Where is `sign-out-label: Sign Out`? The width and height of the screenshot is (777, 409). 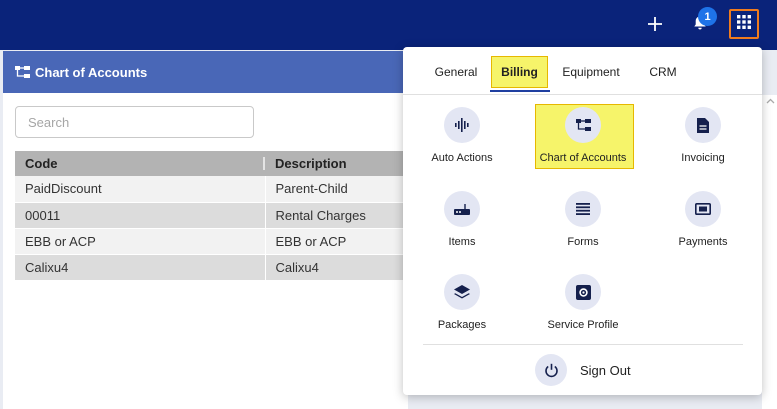
sign-out-label: Sign Out is located at coordinates (605, 370).